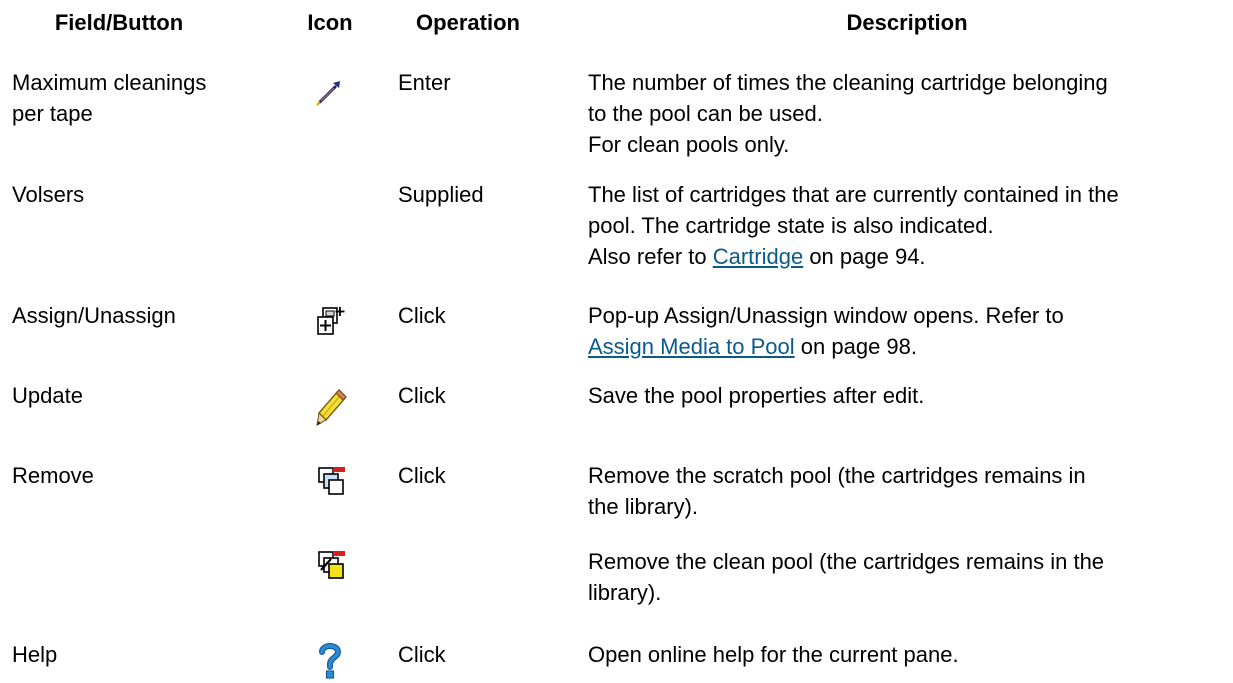  Describe the element at coordinates (109, 82) in the screenshot. I see `field-label-line: Maximum cleanings` at that location.